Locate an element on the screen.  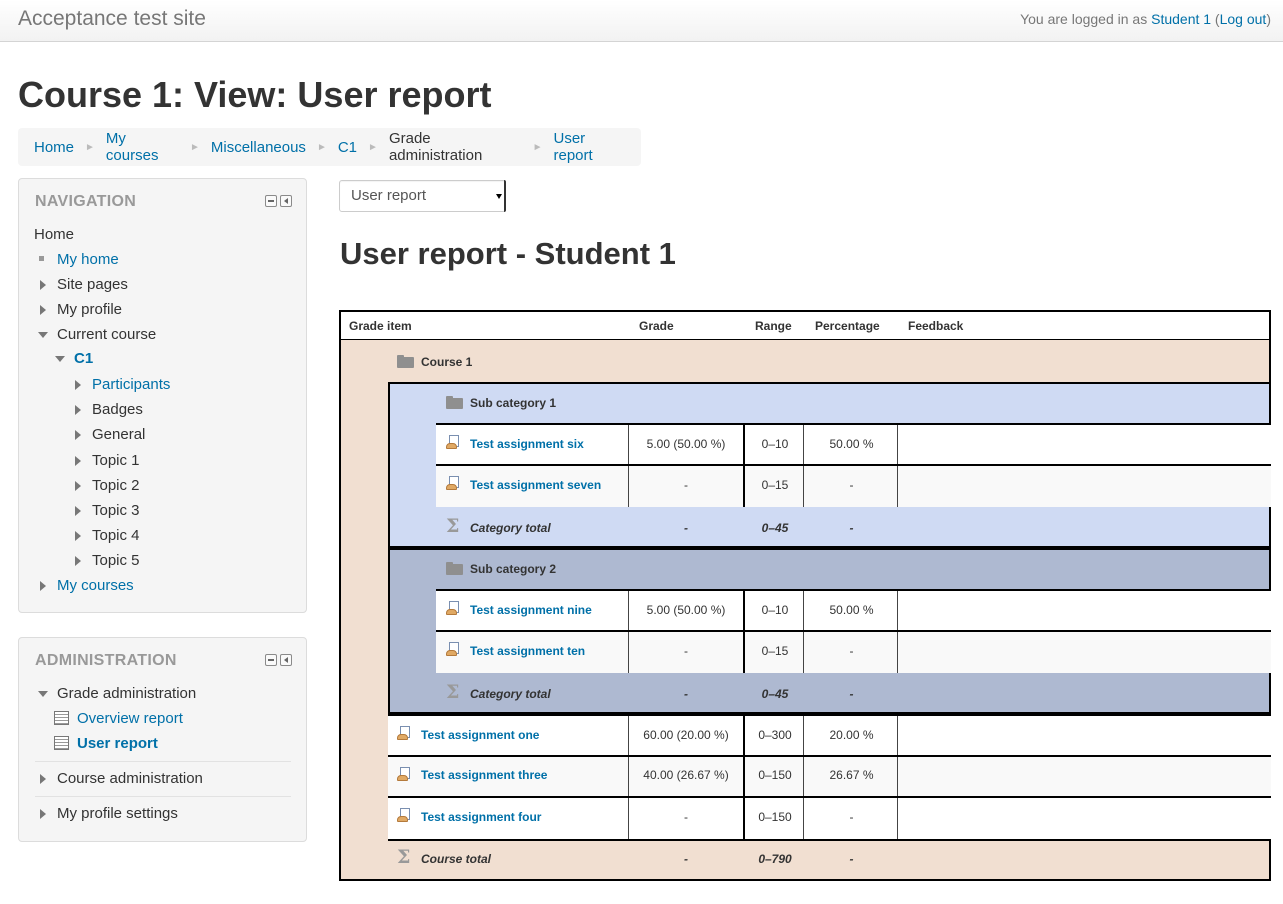
category-total-grade: - is located at coordinates (686, 694).